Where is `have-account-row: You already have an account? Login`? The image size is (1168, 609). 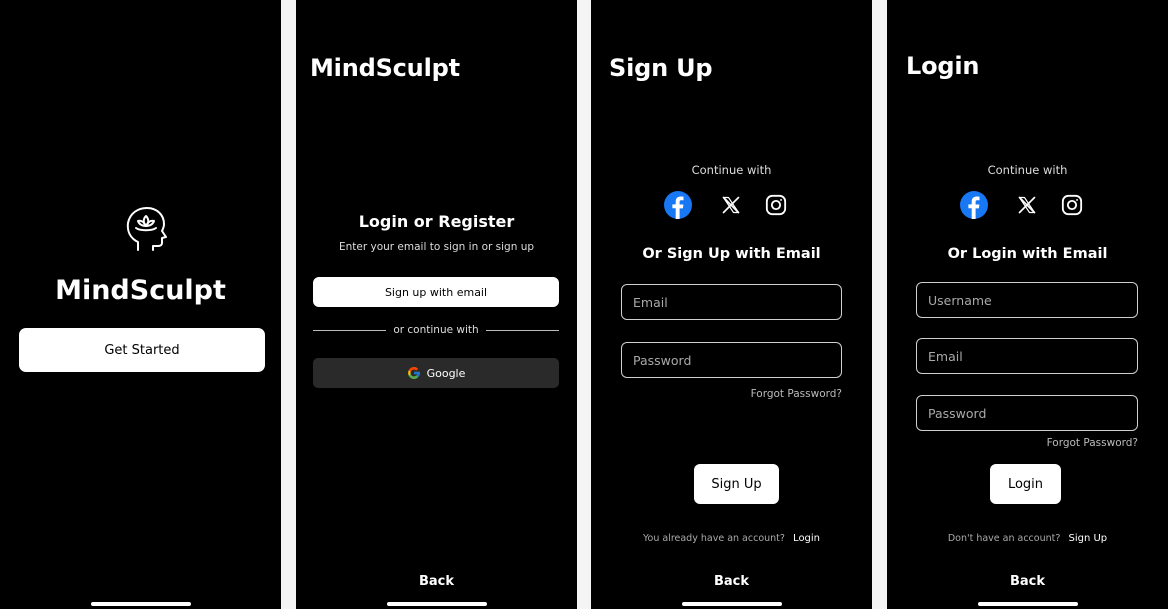
have-account-row: You already have an account? Login is located at coordinates (731, 535).